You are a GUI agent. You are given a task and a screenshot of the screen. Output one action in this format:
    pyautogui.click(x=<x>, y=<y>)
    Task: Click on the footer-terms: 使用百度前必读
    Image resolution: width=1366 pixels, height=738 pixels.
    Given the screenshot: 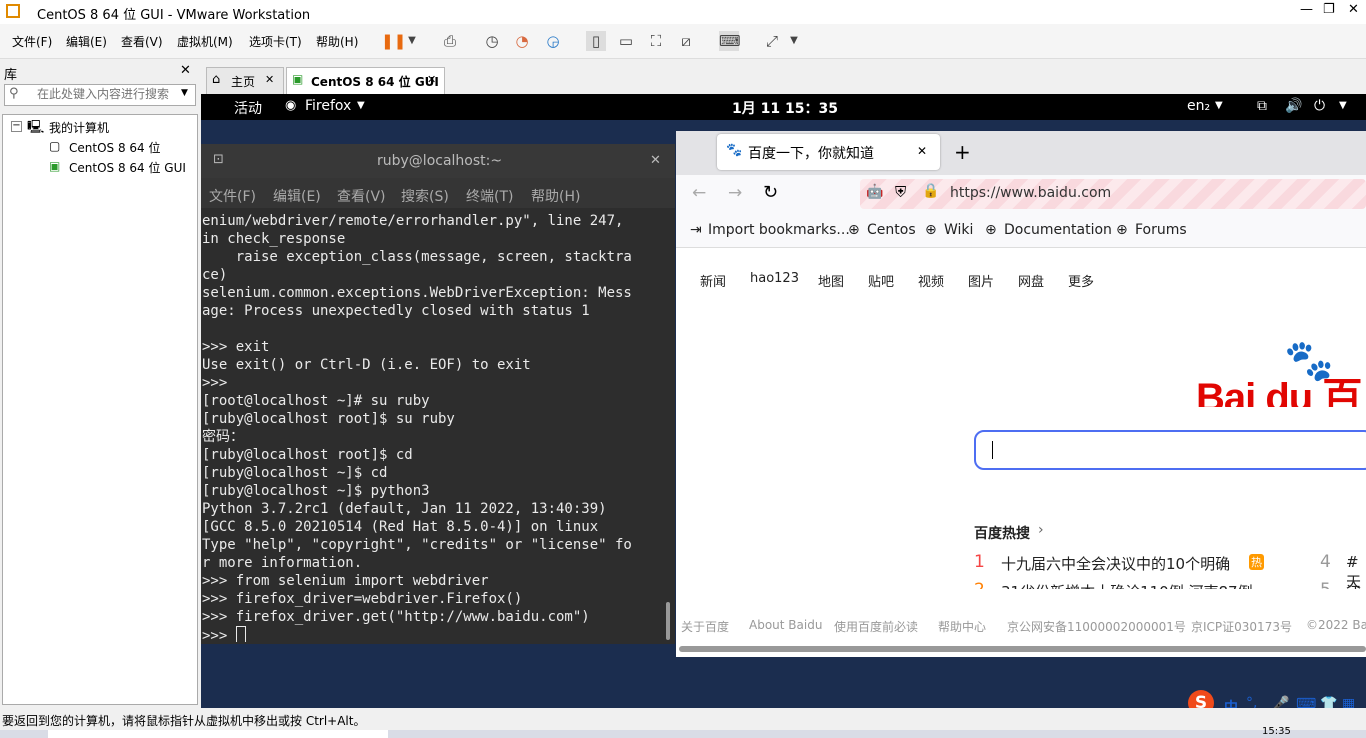 What is the action you would take?
    pyautogui.click(x=876, y=626)
    